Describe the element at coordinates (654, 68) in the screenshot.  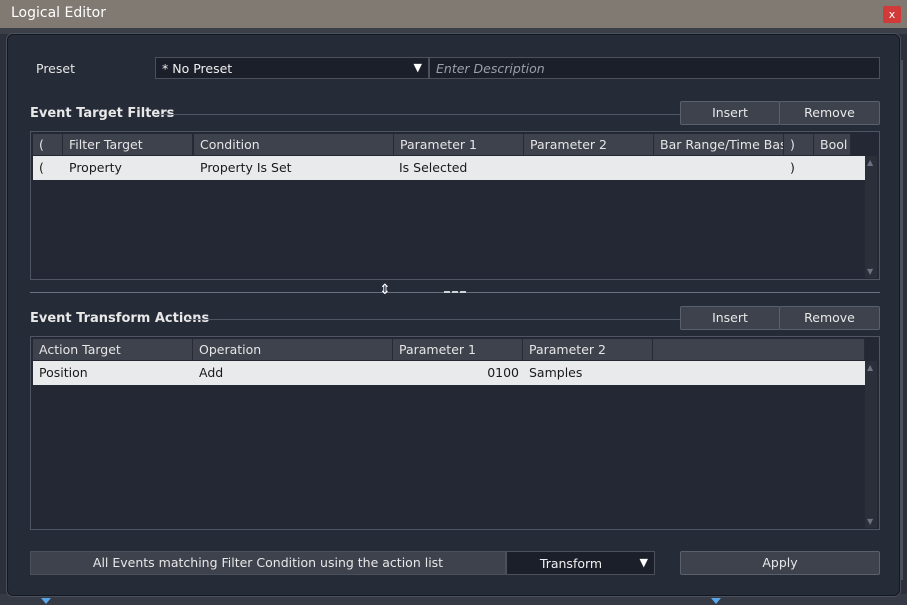
I see `description-input` at that location.